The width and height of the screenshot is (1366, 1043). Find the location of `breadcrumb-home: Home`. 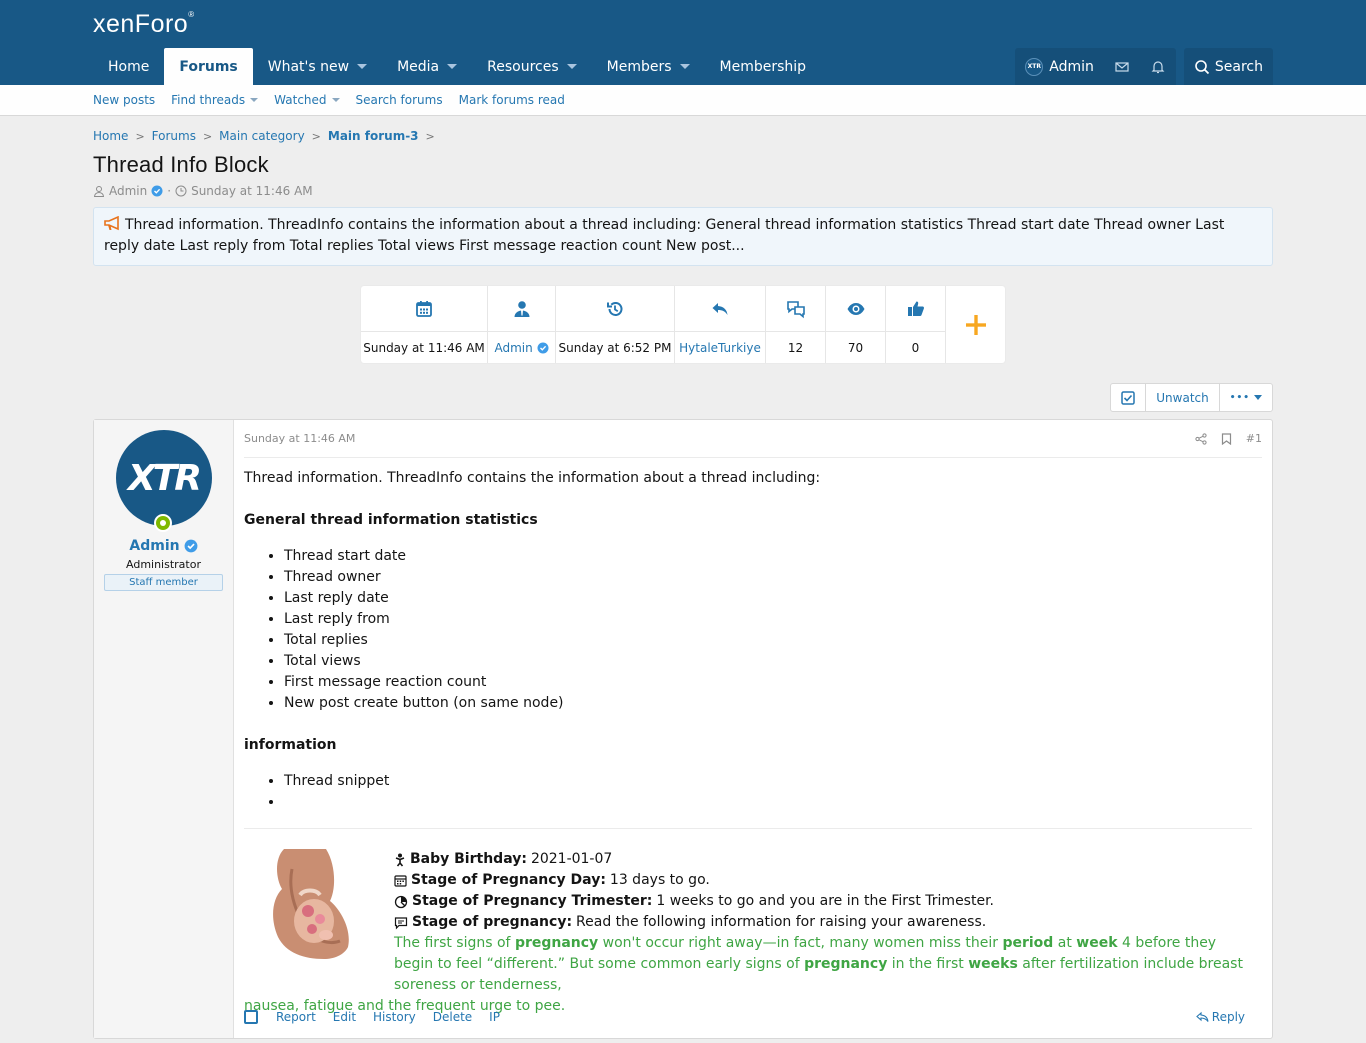

breadcrumb-home: Home is located at coordinates (110, 136).